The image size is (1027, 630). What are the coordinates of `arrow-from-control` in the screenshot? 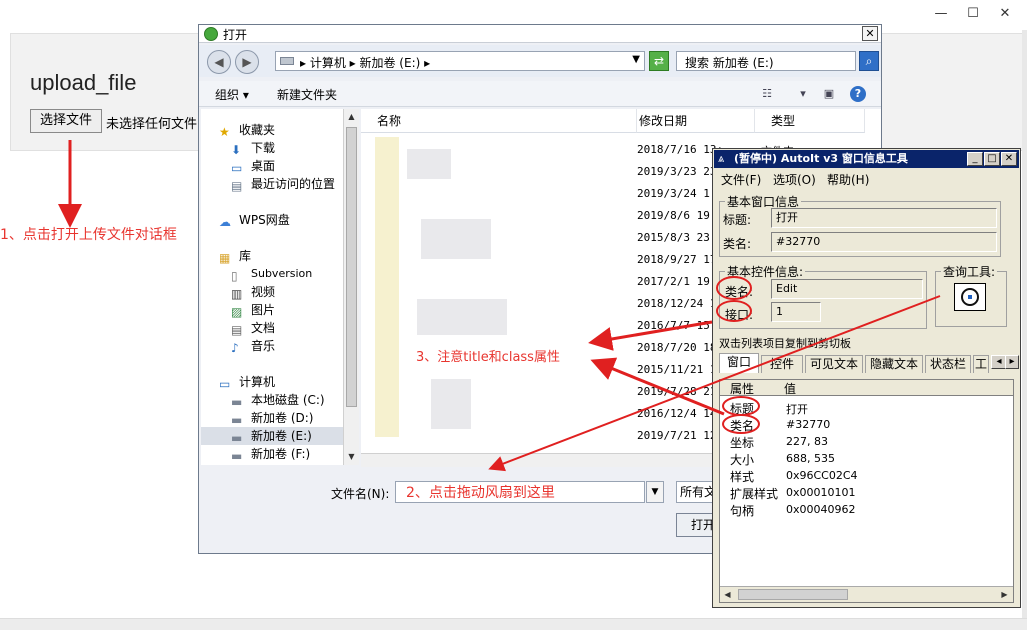 It's located at (650, 335).